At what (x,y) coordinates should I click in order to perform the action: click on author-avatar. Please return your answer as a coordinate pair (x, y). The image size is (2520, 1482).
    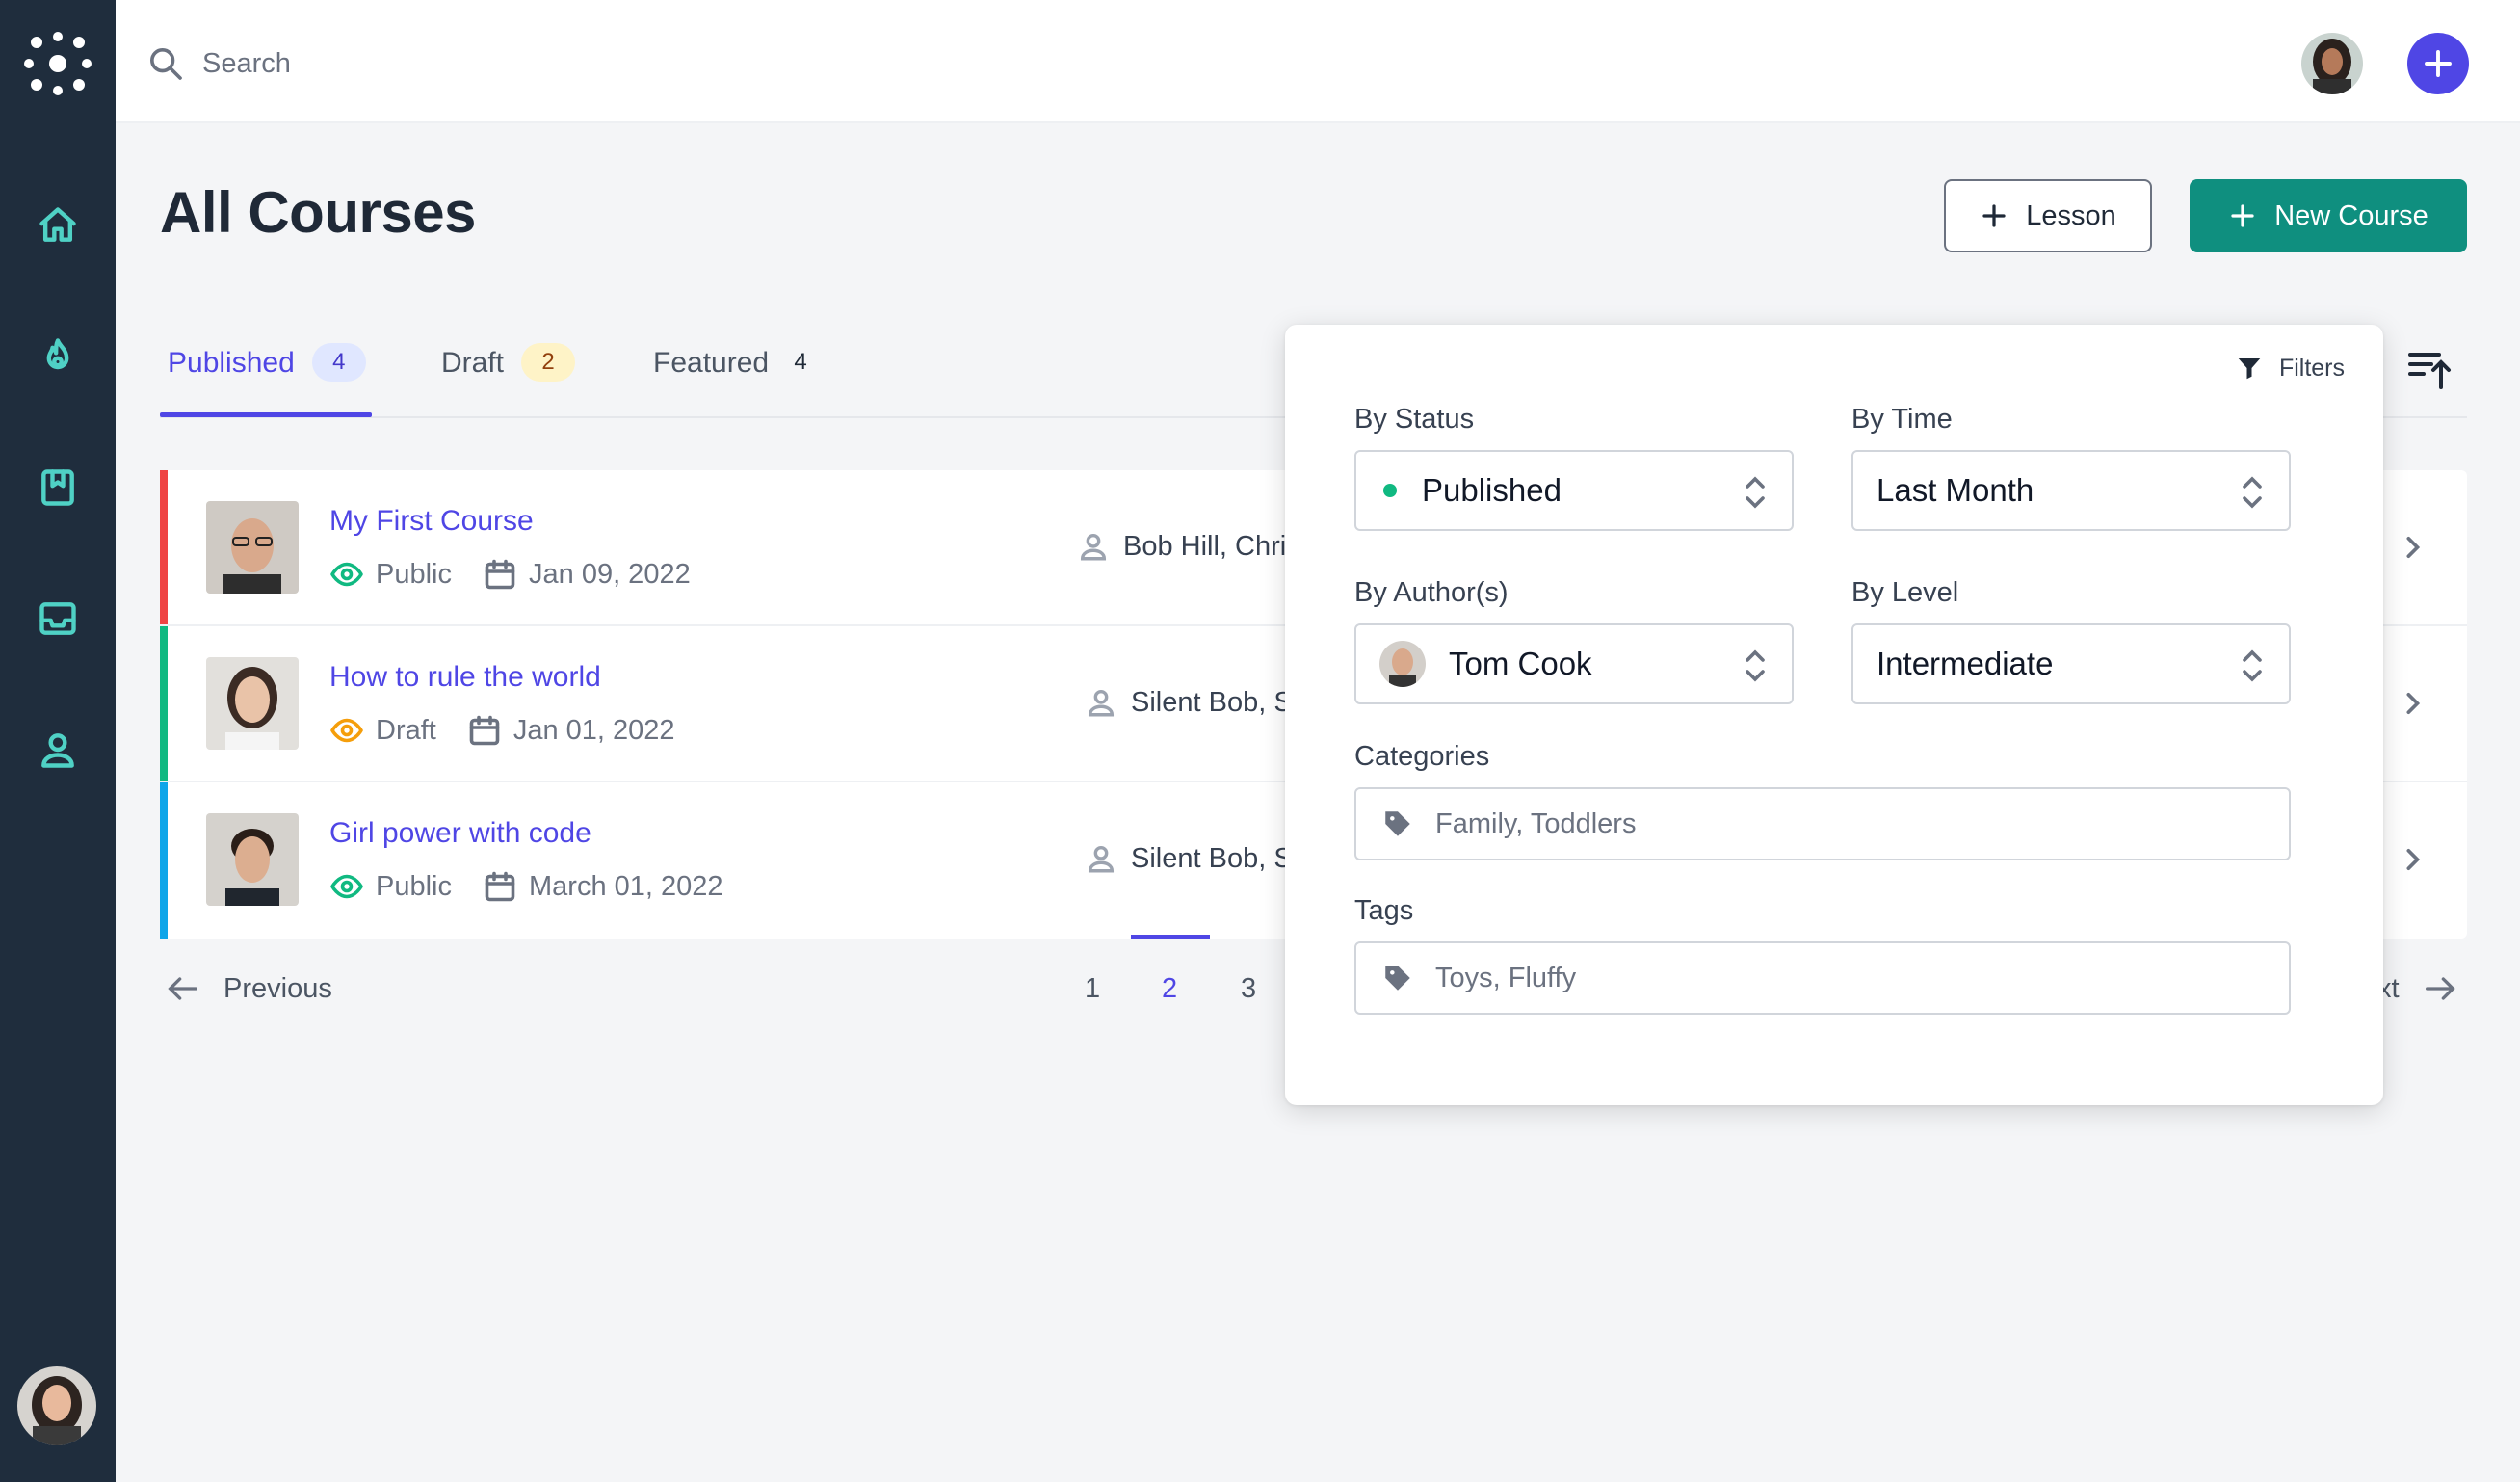
    Looking at the image, I should click on (1403, 664).